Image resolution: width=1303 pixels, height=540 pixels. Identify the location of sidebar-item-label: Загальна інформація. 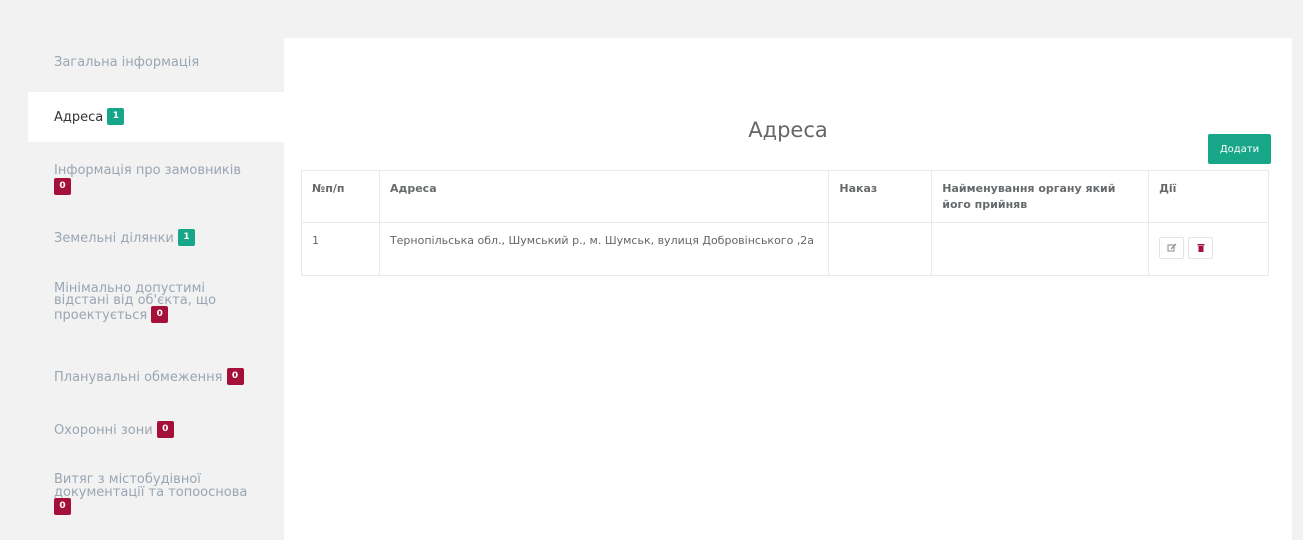
(127, 62).